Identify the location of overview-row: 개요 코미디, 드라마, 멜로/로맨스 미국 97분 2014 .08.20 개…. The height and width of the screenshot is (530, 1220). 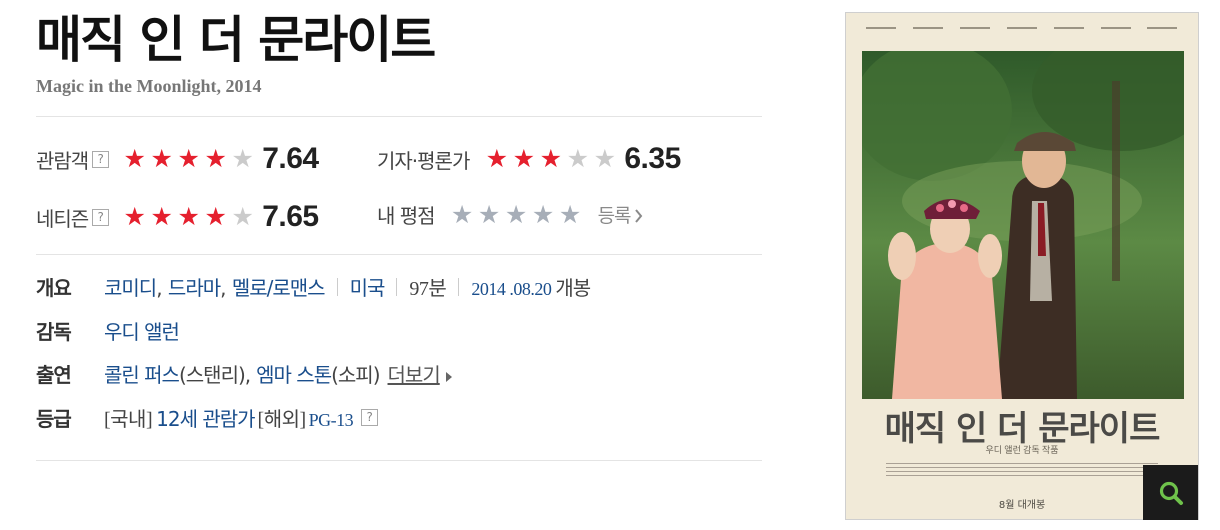
(313, 286).